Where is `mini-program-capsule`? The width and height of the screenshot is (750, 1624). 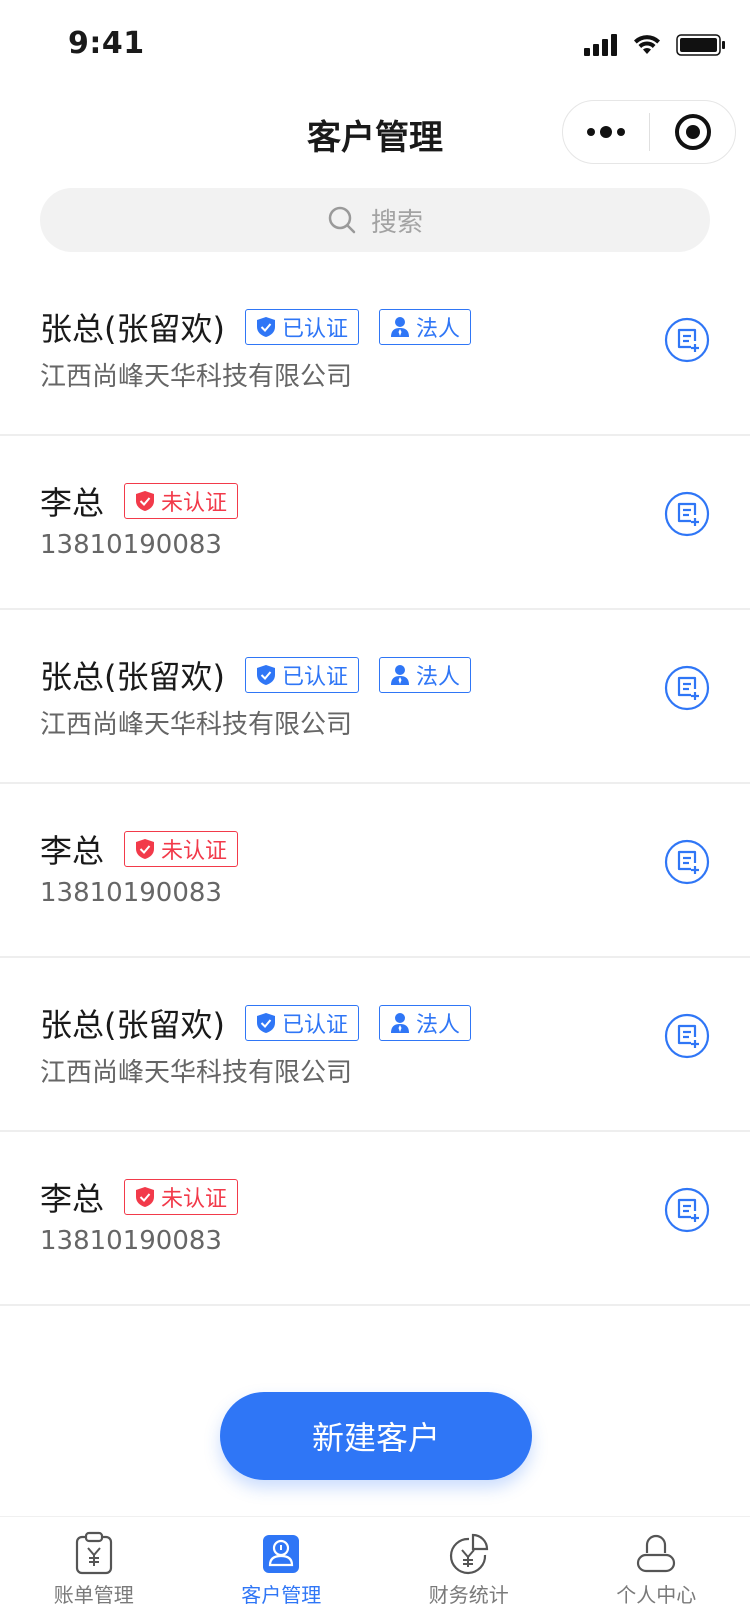 mini-program-capsule is located at coordinates (649, 132).